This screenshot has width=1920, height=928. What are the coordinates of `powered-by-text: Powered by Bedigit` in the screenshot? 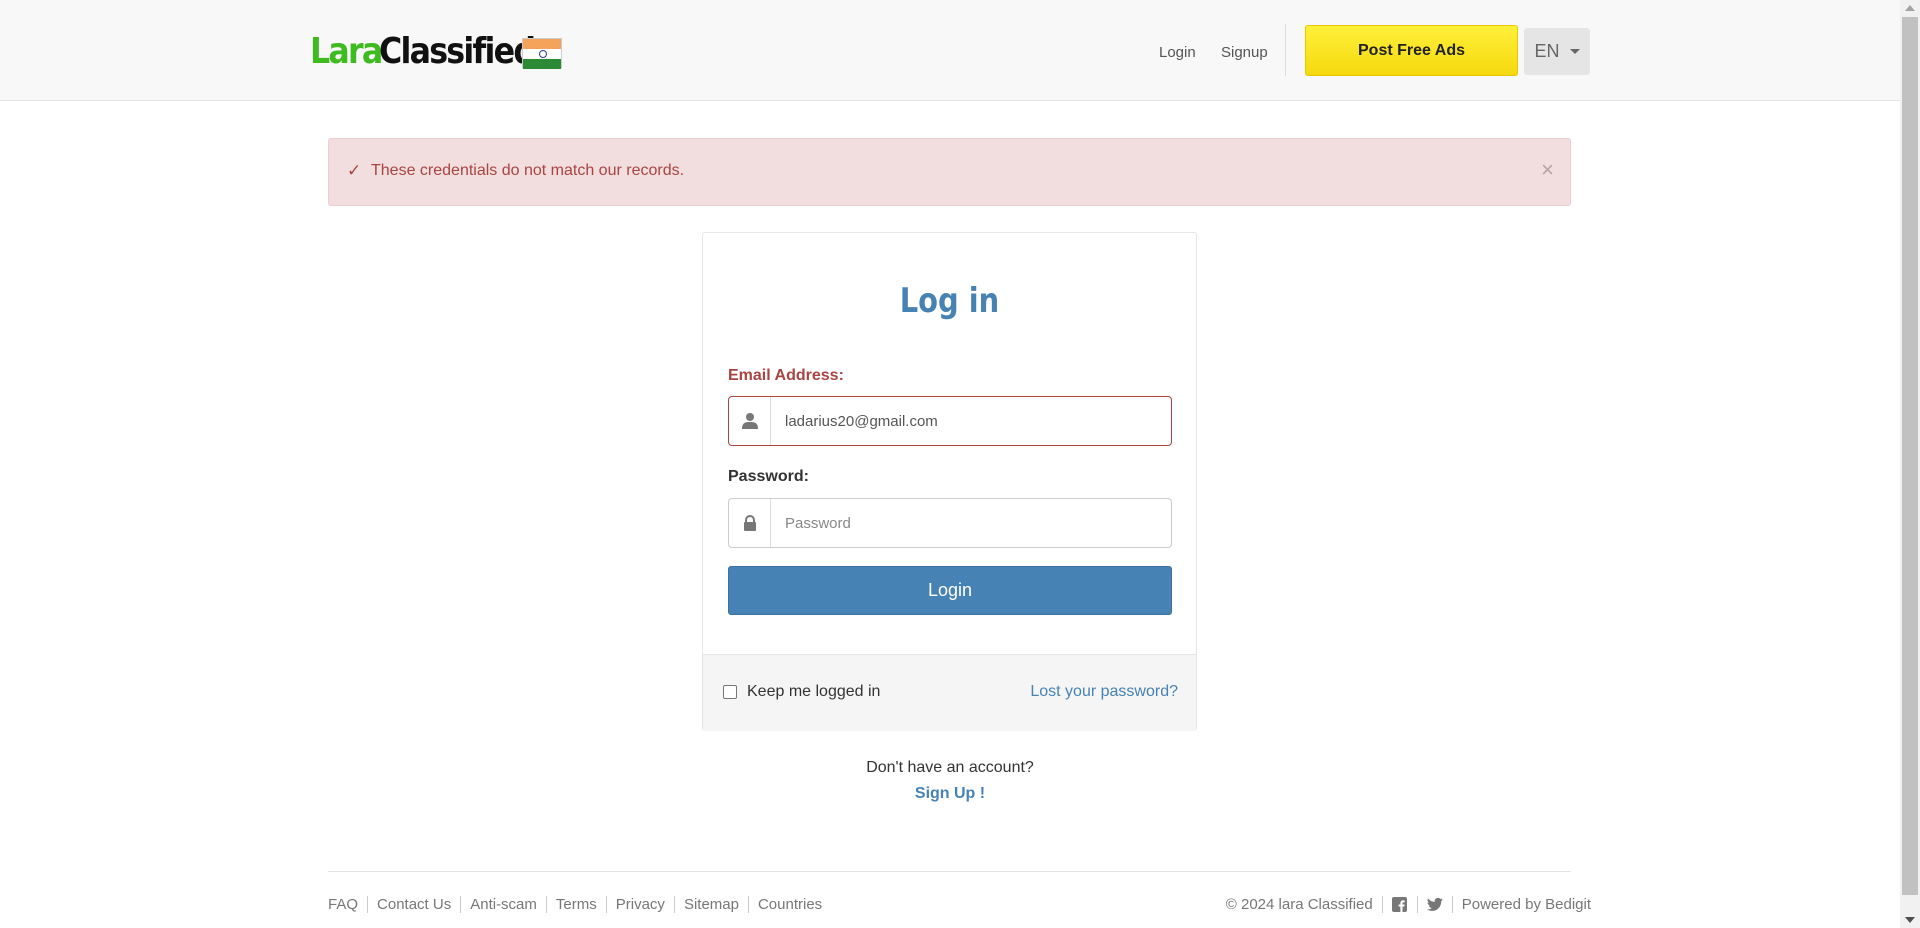 It's located at (1526, 904).